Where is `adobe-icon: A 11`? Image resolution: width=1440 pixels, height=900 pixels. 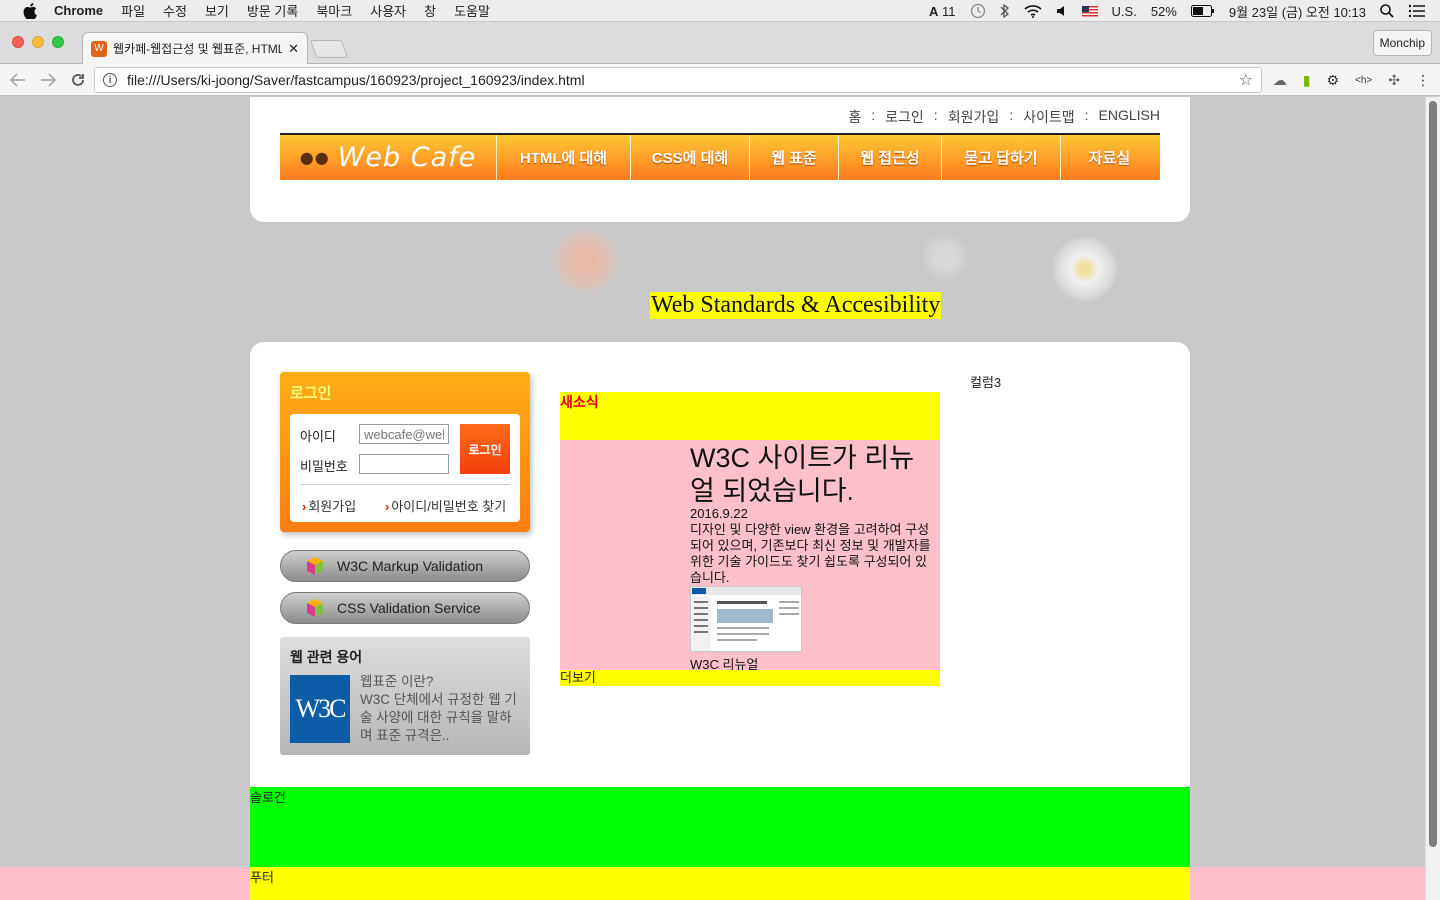
adobe-icon: A 11 is located at coordinates (942, 11).